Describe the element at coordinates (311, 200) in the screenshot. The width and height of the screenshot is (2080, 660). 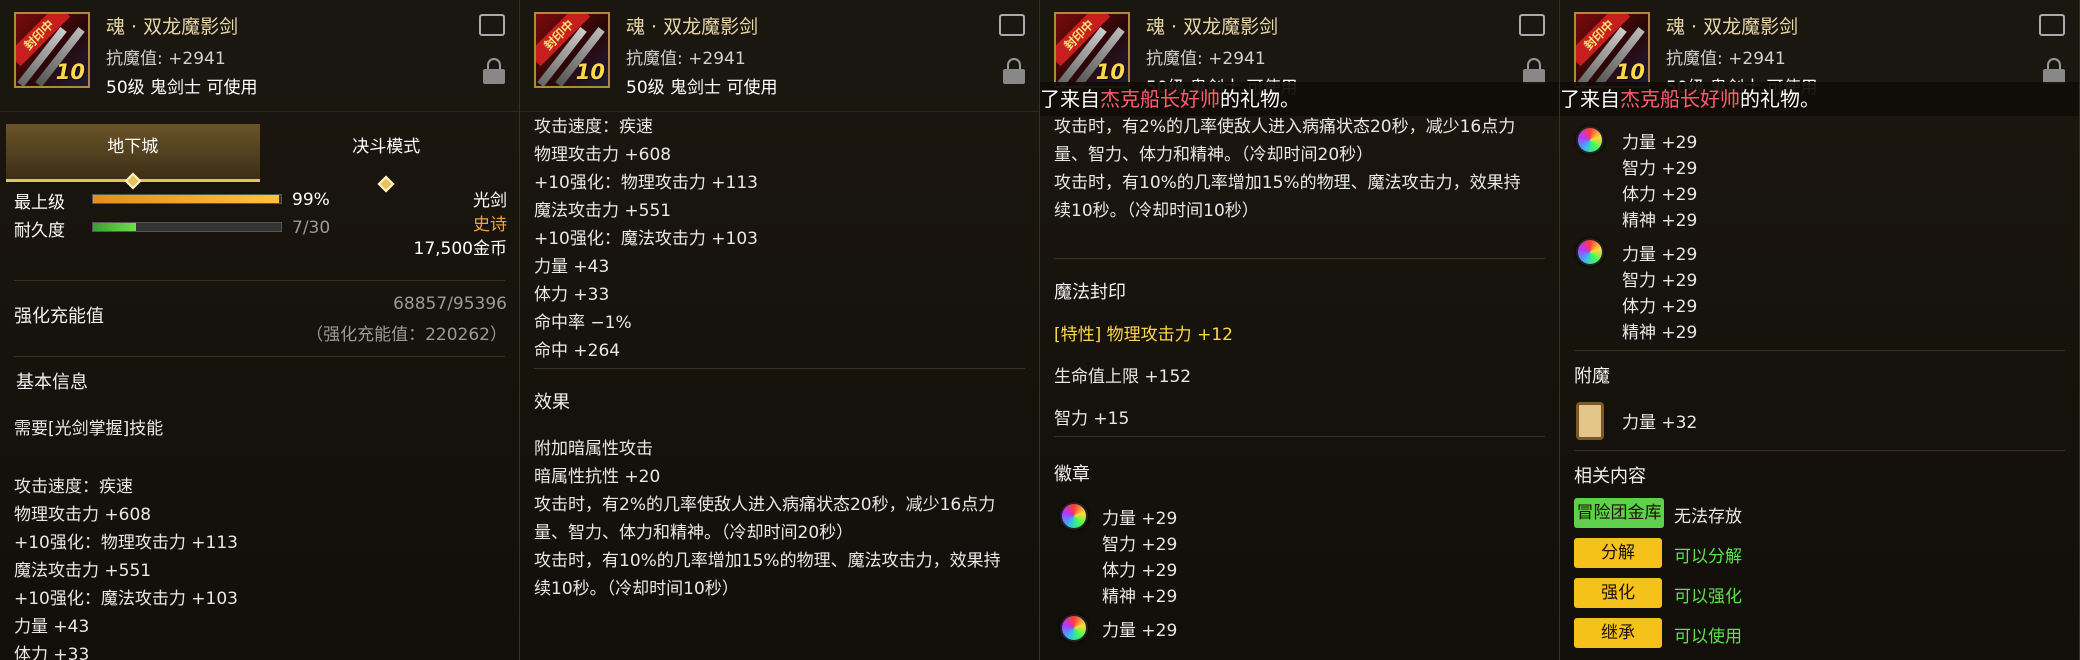
I see `grade-value: 99%` at that location.